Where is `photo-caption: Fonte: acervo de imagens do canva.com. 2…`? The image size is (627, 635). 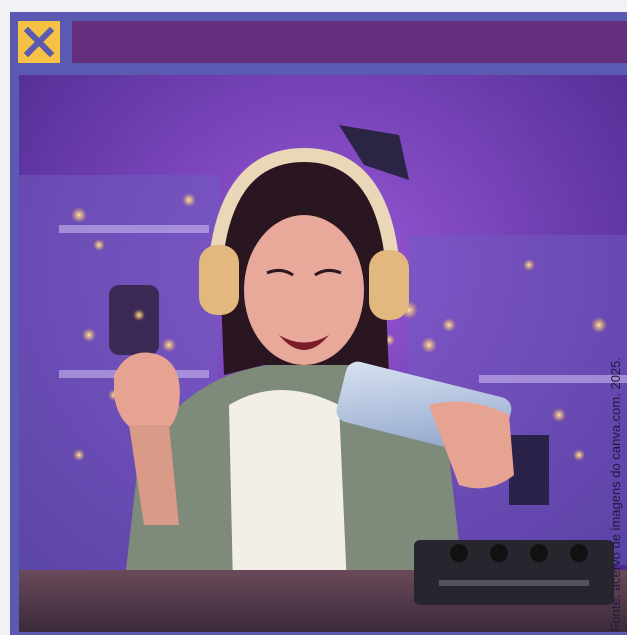 photo-caption: Fonte: acervo de imagens do canva.com. 2… is located at coordinates (615, 353).